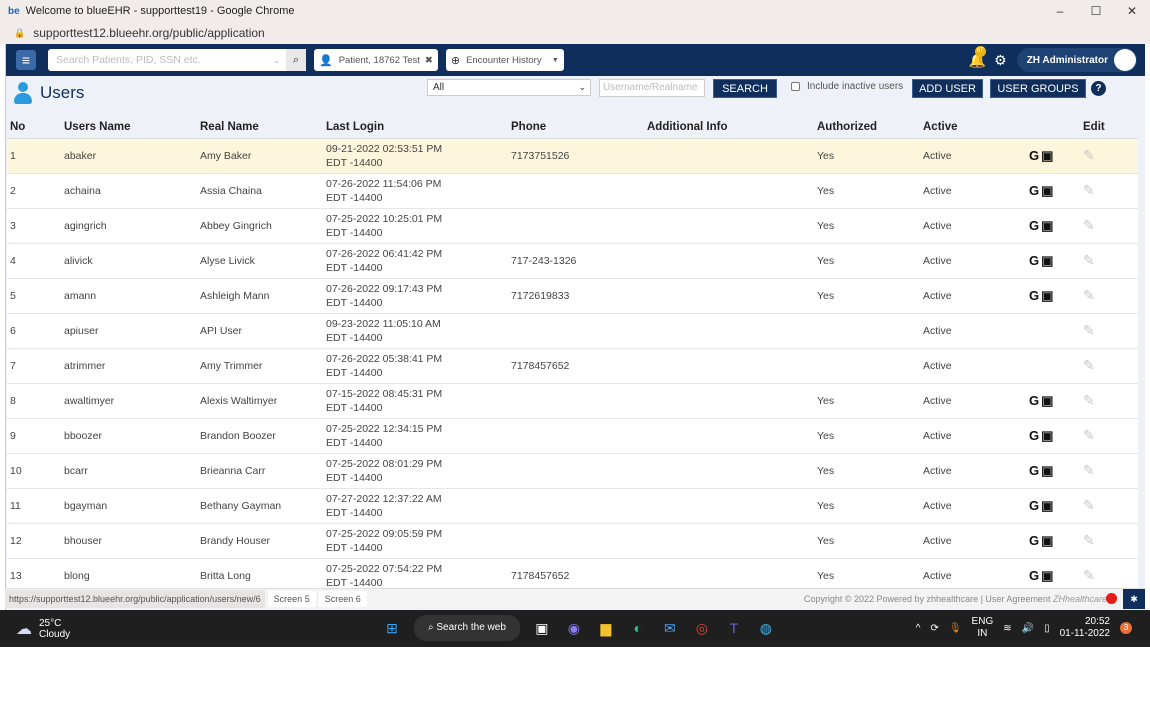 This screenshot has height=707, width=1150. Describe the element at coordinates (296, 60) in the screenshot. I see `search-icon: ⌕` at that location.